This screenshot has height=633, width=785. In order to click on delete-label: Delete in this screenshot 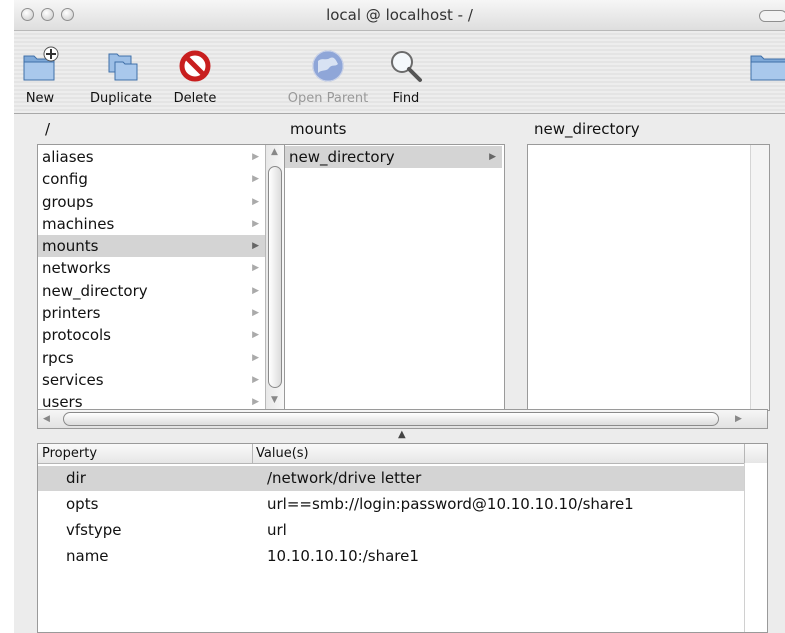, I will do `click(195, 98)`.